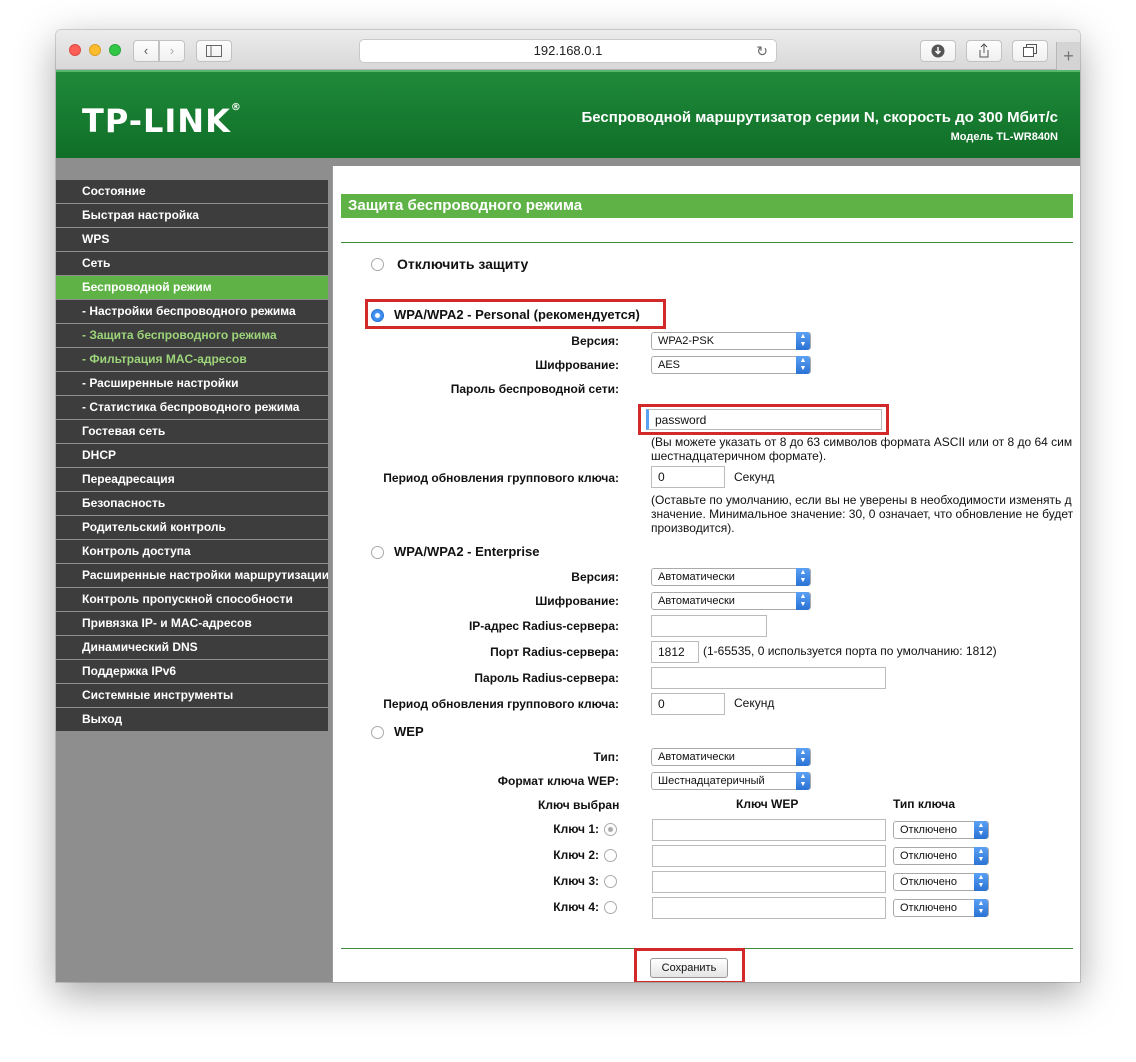  I want to click on sidebar-item-system-tools: Системные инструменты, so click(192, 695).